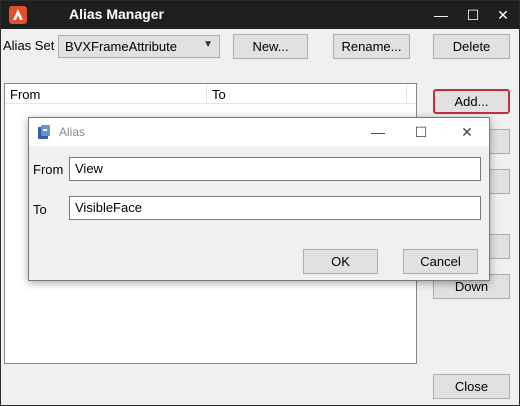  Describe the element at coordinates (378, 132) in the screenshot. I see `dialog-minimize-button: —` at that location.